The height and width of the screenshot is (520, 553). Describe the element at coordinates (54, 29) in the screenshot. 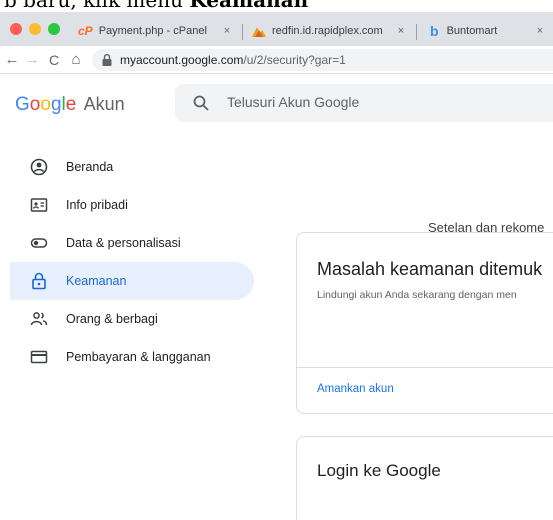

I see `maximize-window-button` at that location.